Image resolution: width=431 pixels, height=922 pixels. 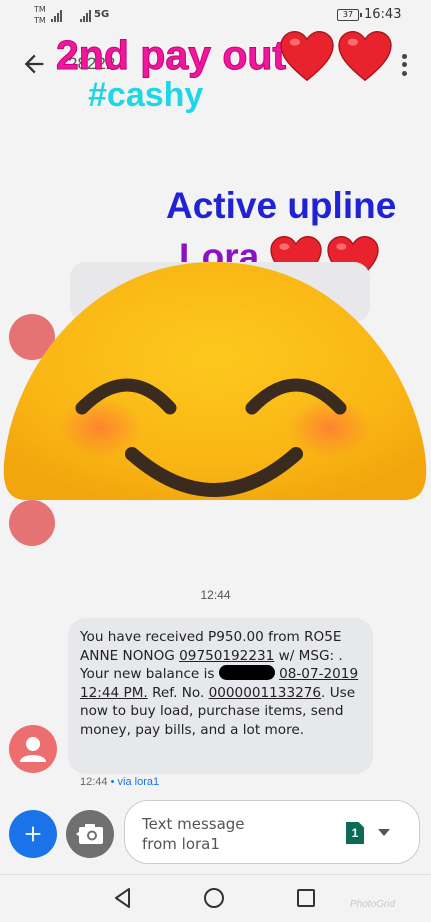 I want to click on person-icon, so click(x=33, y=749).